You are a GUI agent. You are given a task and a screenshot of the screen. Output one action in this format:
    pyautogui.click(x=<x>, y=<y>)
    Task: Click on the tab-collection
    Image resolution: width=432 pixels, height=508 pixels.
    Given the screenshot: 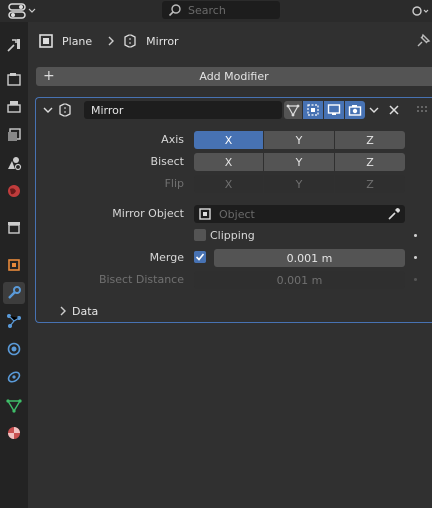 What is the action you would take?
    pyautogui.click(x=14, y=227)
    